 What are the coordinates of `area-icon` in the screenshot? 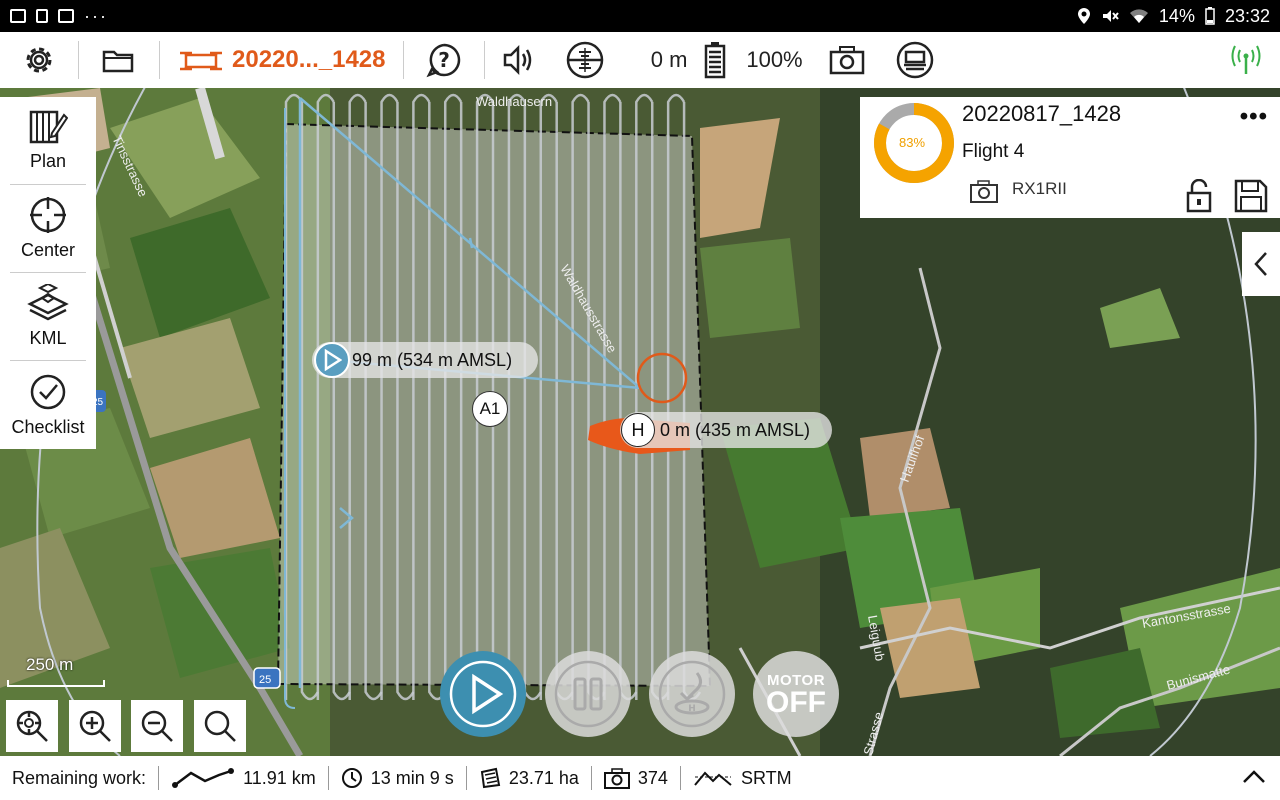 It's located at (490, 778).